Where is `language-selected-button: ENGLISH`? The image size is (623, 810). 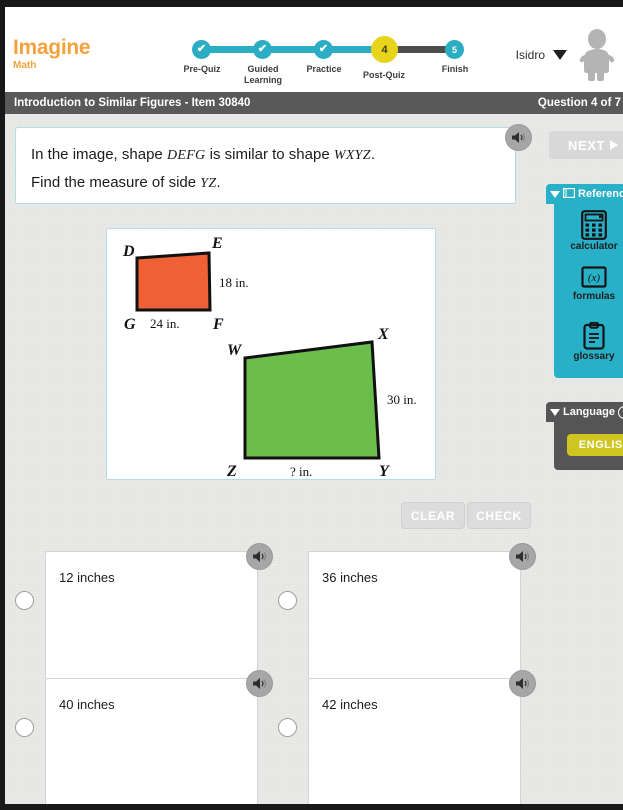 language-selected-button: ENGLISH is located at coordinates (595, 445).